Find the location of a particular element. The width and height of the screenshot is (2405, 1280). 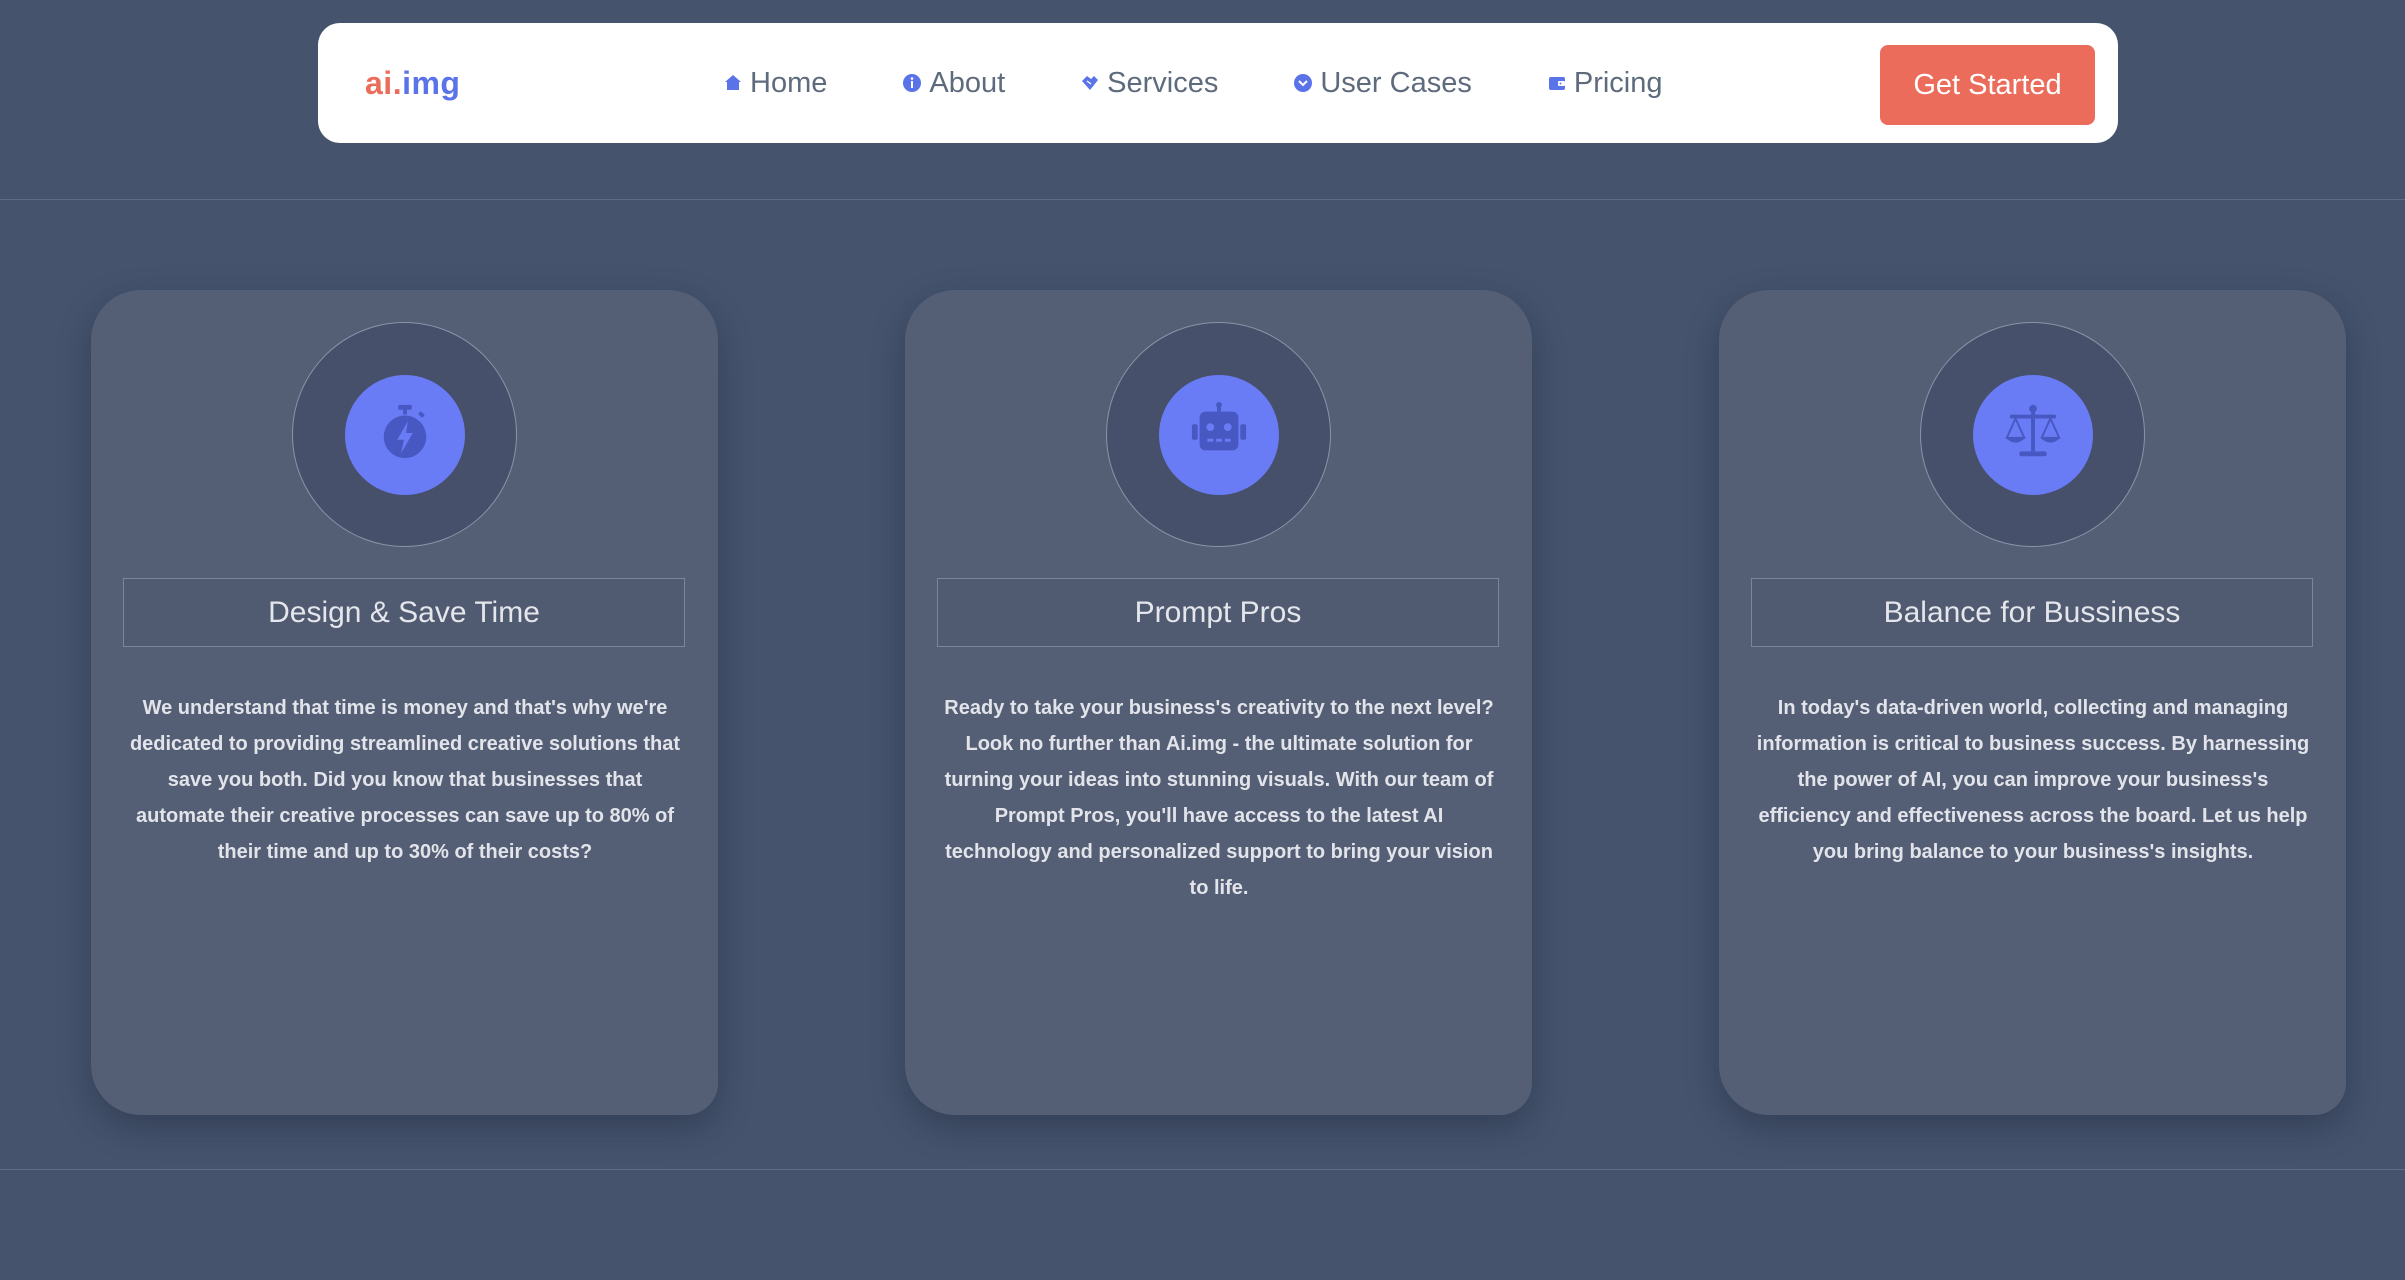

nav-label-user-cases: User Cases is located at coordinates (1396, 82).